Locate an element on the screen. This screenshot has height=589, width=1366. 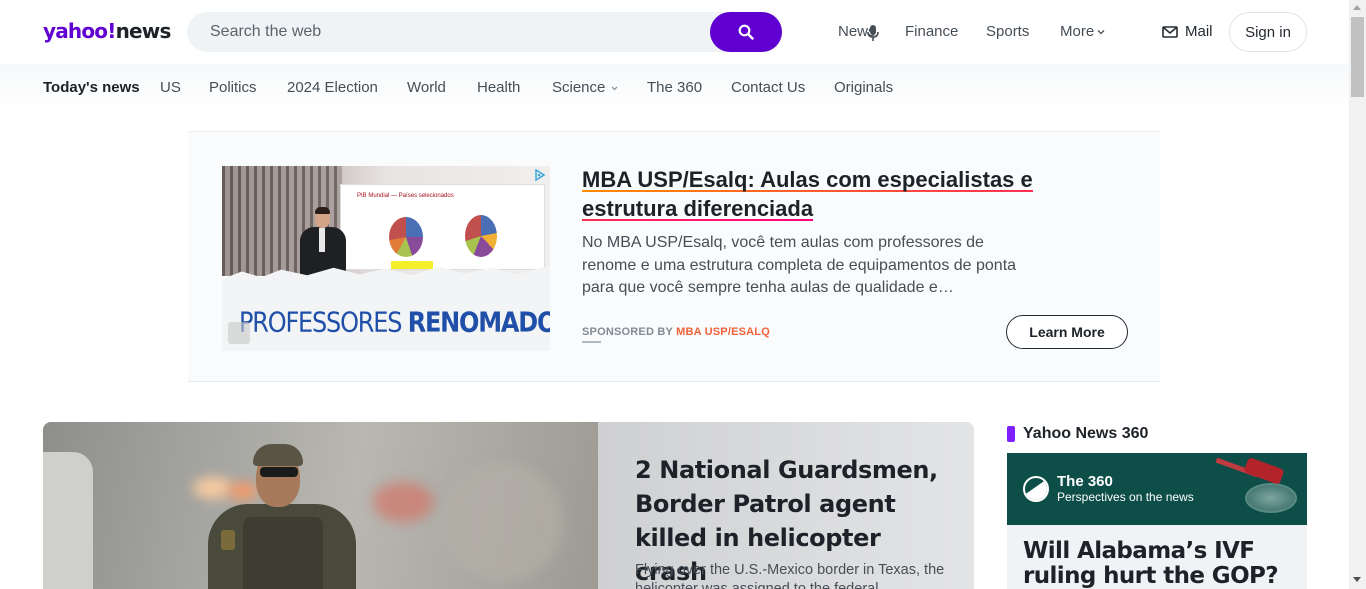
yahoo-news-logo: yahoo!news is located at coordinates (107, 31).